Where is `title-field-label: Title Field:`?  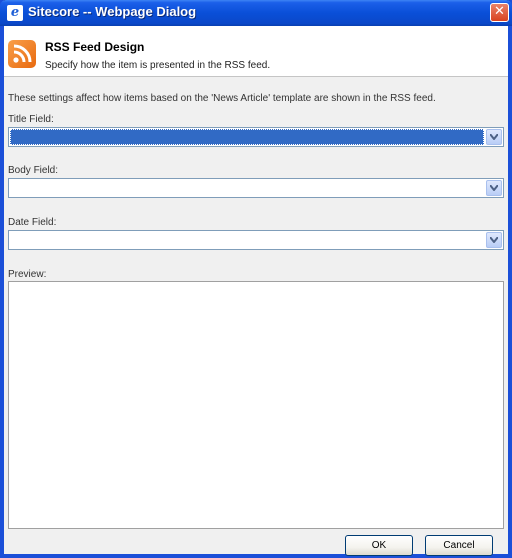
title-field-label: Title Field: is located at coordinates (31, 119).